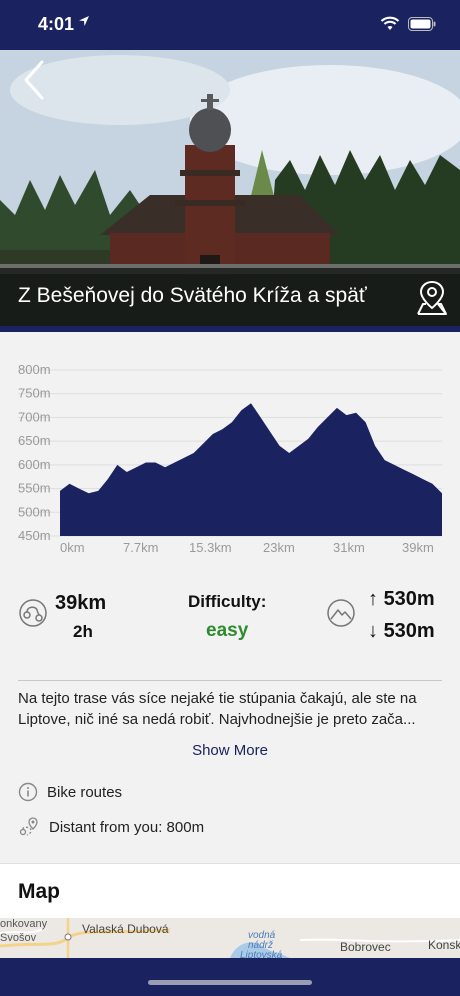 The width and height of the screenshot is (460, 996). Describe the element at coordinates (56, 24) in the screenshot. I see `status-time: 4:01` at that location.